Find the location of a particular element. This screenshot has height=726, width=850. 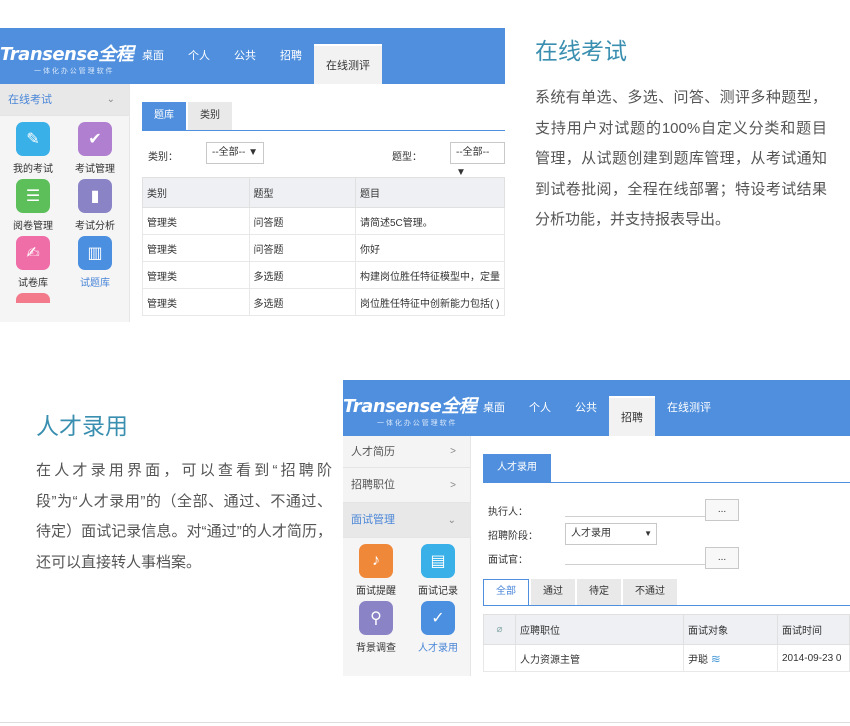

column-header: 面试对象 is located at coordinates (730, 629).